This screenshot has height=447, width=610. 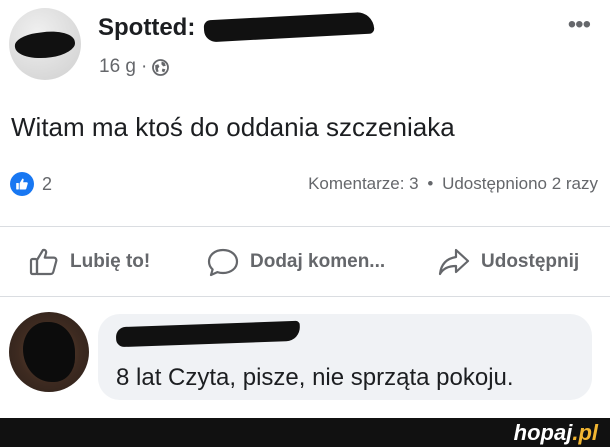 I want to click on site-logo: hopaj.pl, so click(x=556, y=433).